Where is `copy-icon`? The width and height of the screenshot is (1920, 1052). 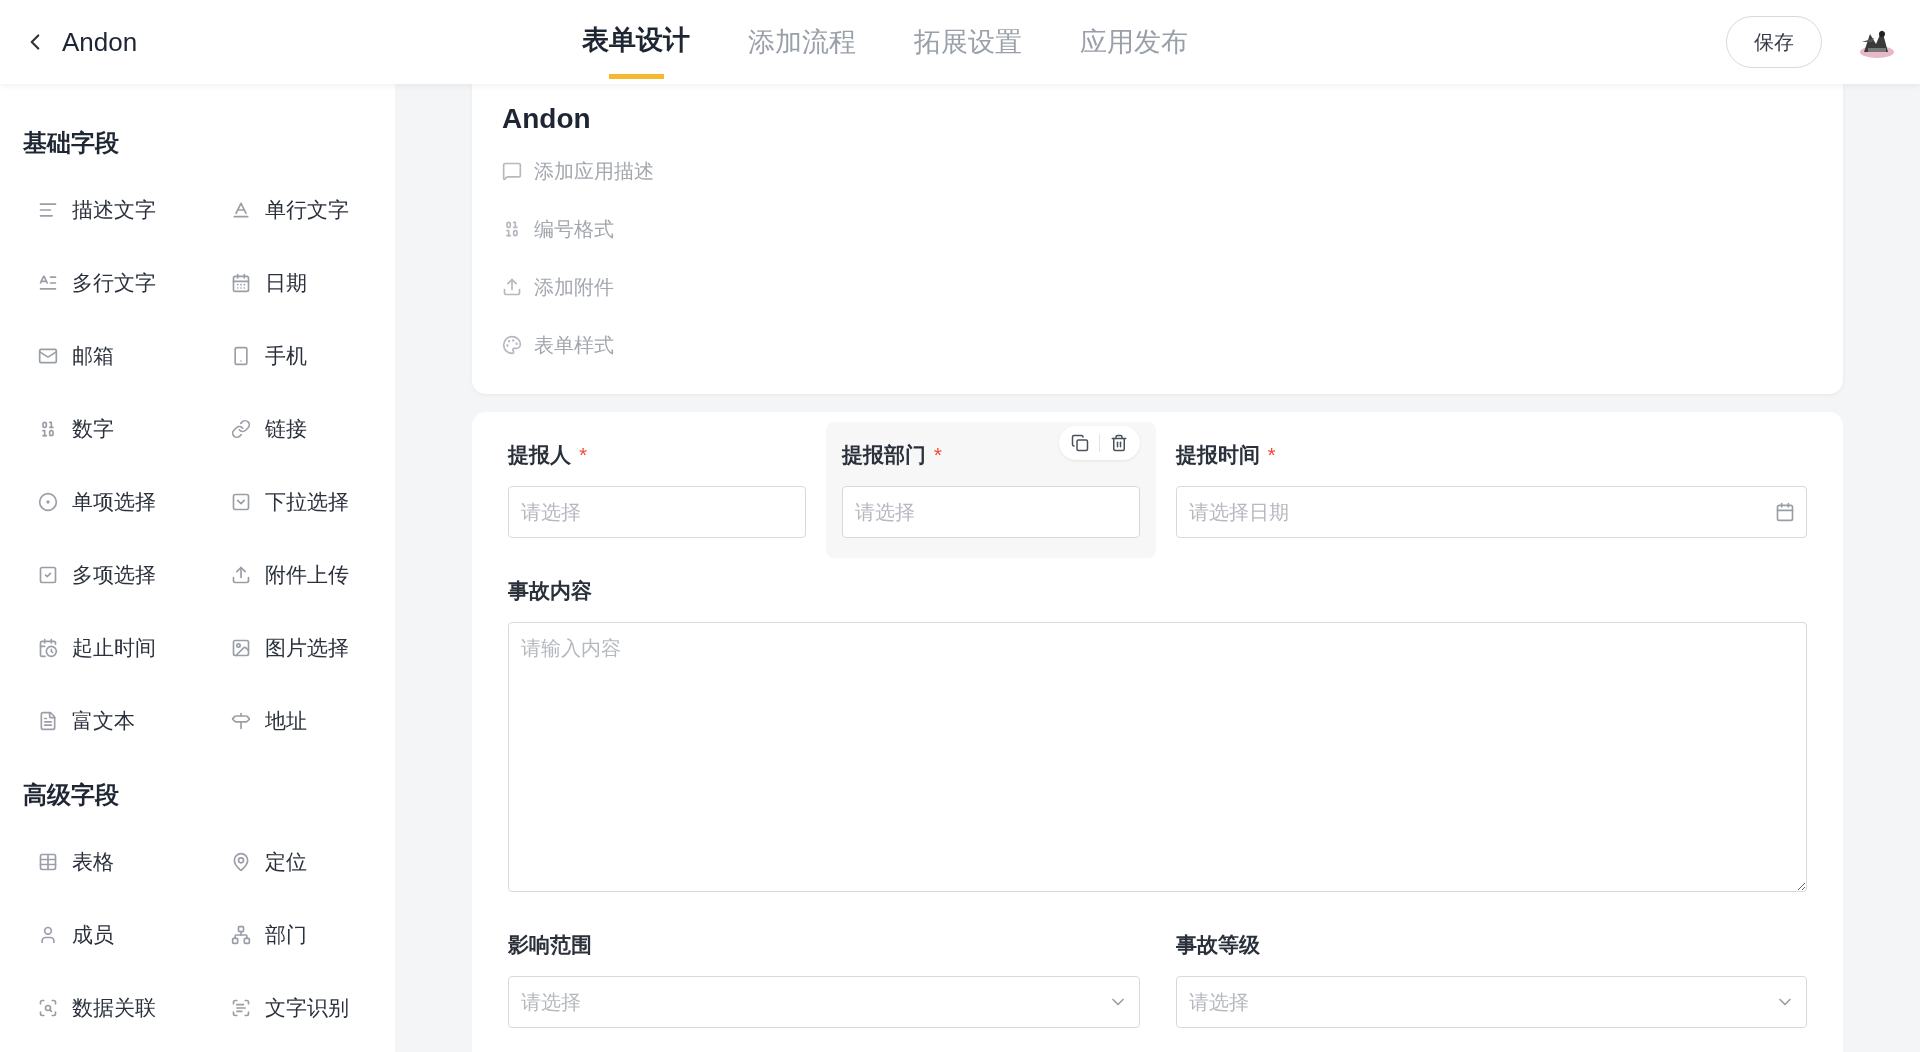
copy-icon is located at coordinates (1079, 443).